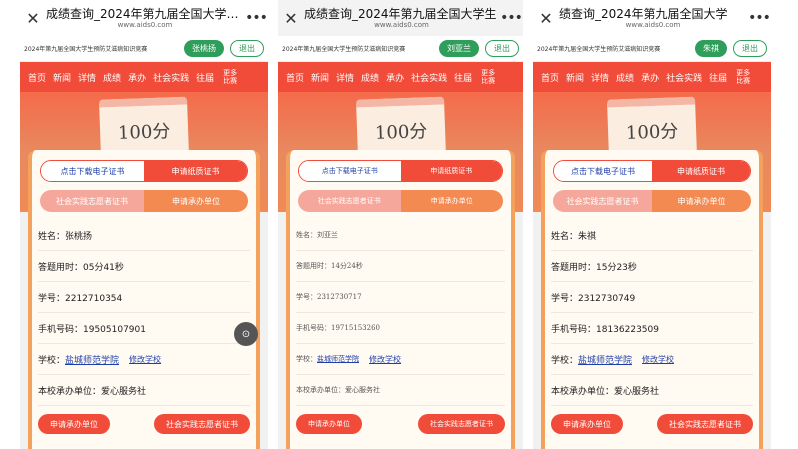 The width and height of the screenshot is (798, 449). What do you see at coordinates (144, 235) in the screenshot?
I see `name-line: 姓名：张桃扬` at bounding box center [144, 235].